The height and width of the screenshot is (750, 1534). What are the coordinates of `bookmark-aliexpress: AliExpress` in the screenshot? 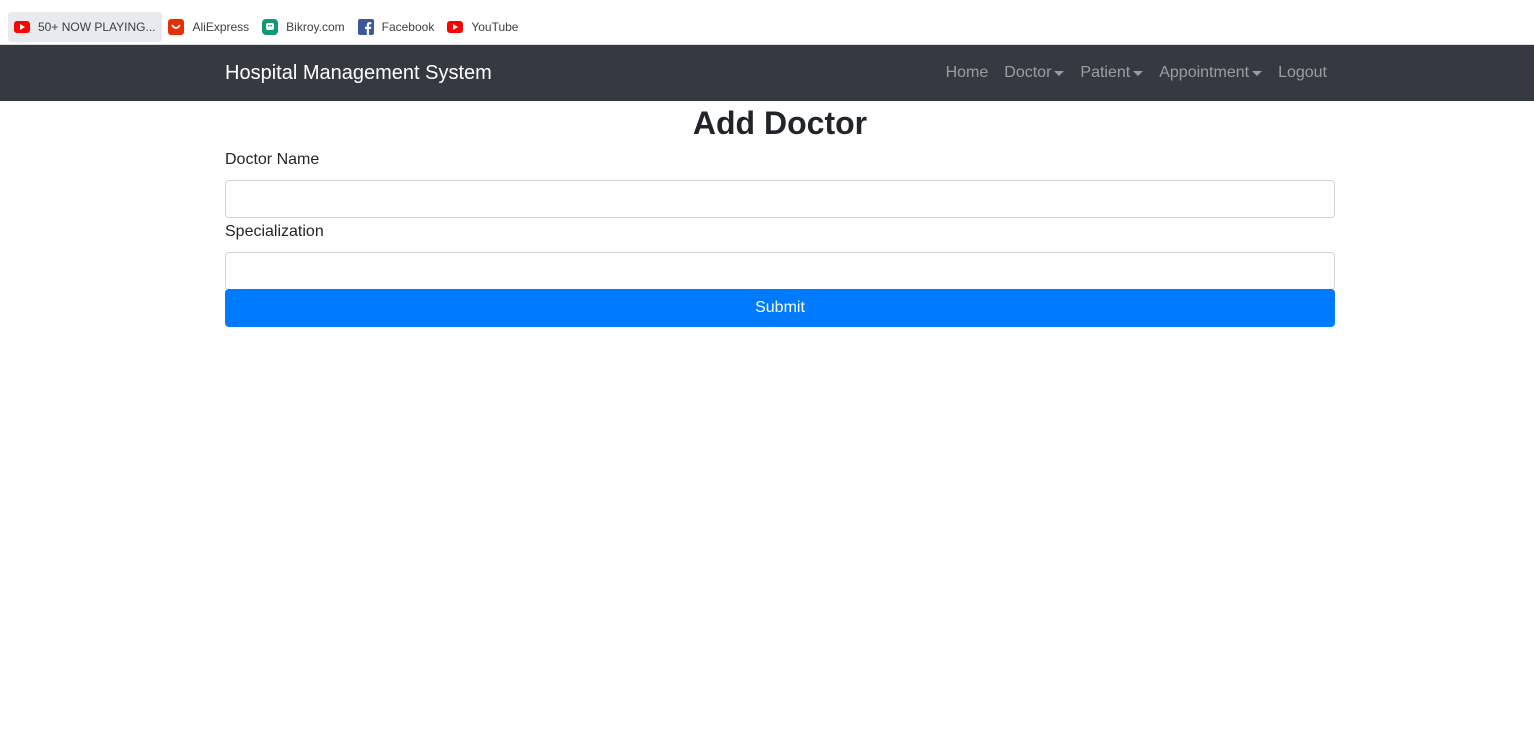 It's located at (209, 27).